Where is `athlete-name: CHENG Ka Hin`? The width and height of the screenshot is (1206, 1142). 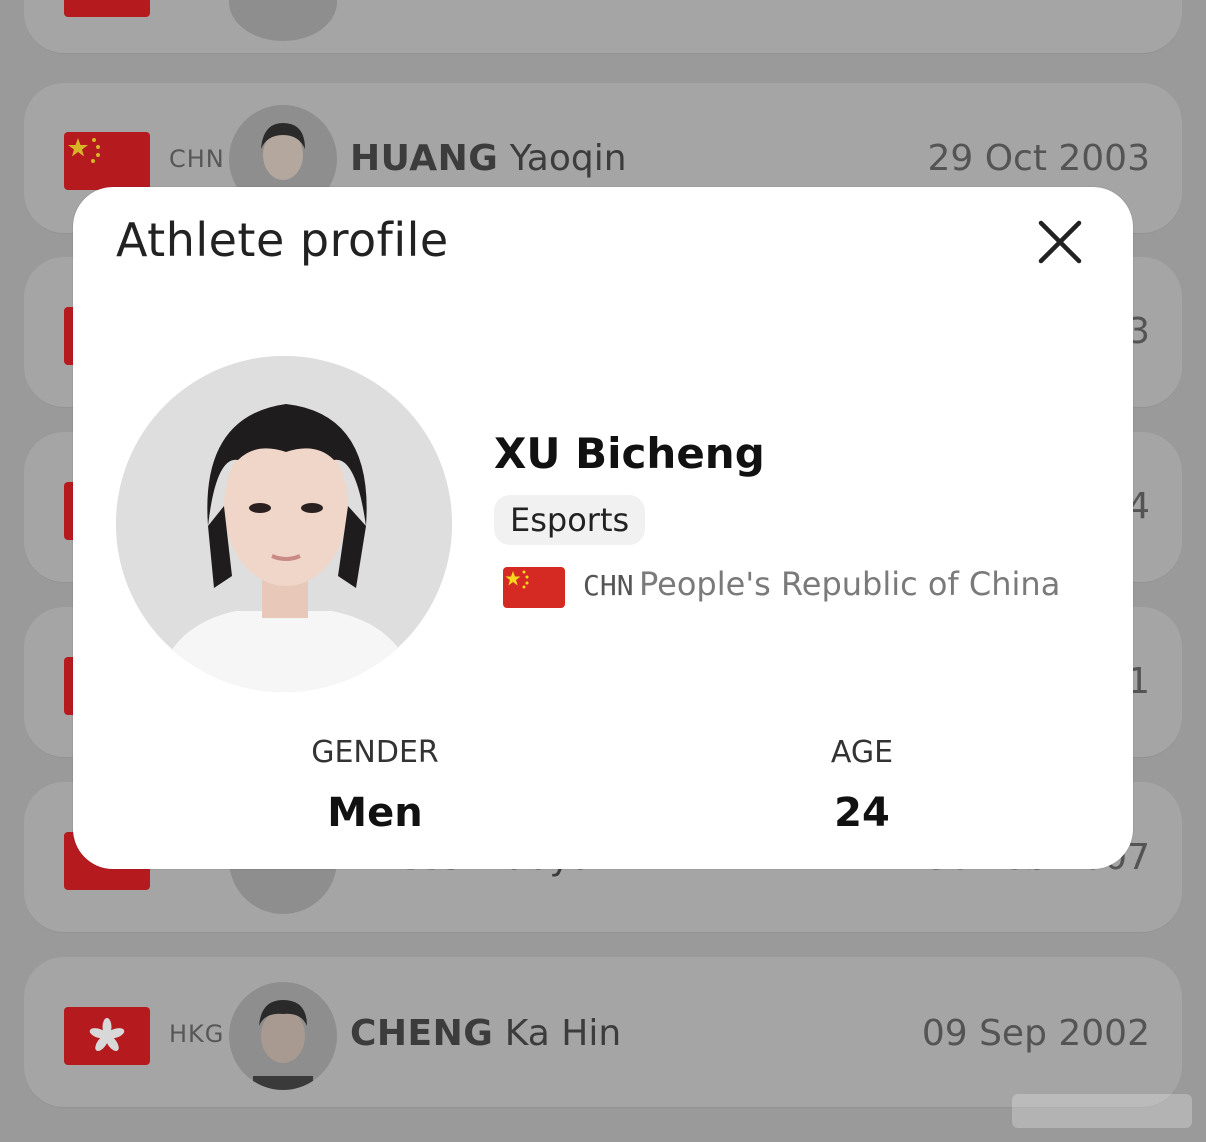 athlete-name: CHENG Ka Hin is located at coordinates (486, 1033).